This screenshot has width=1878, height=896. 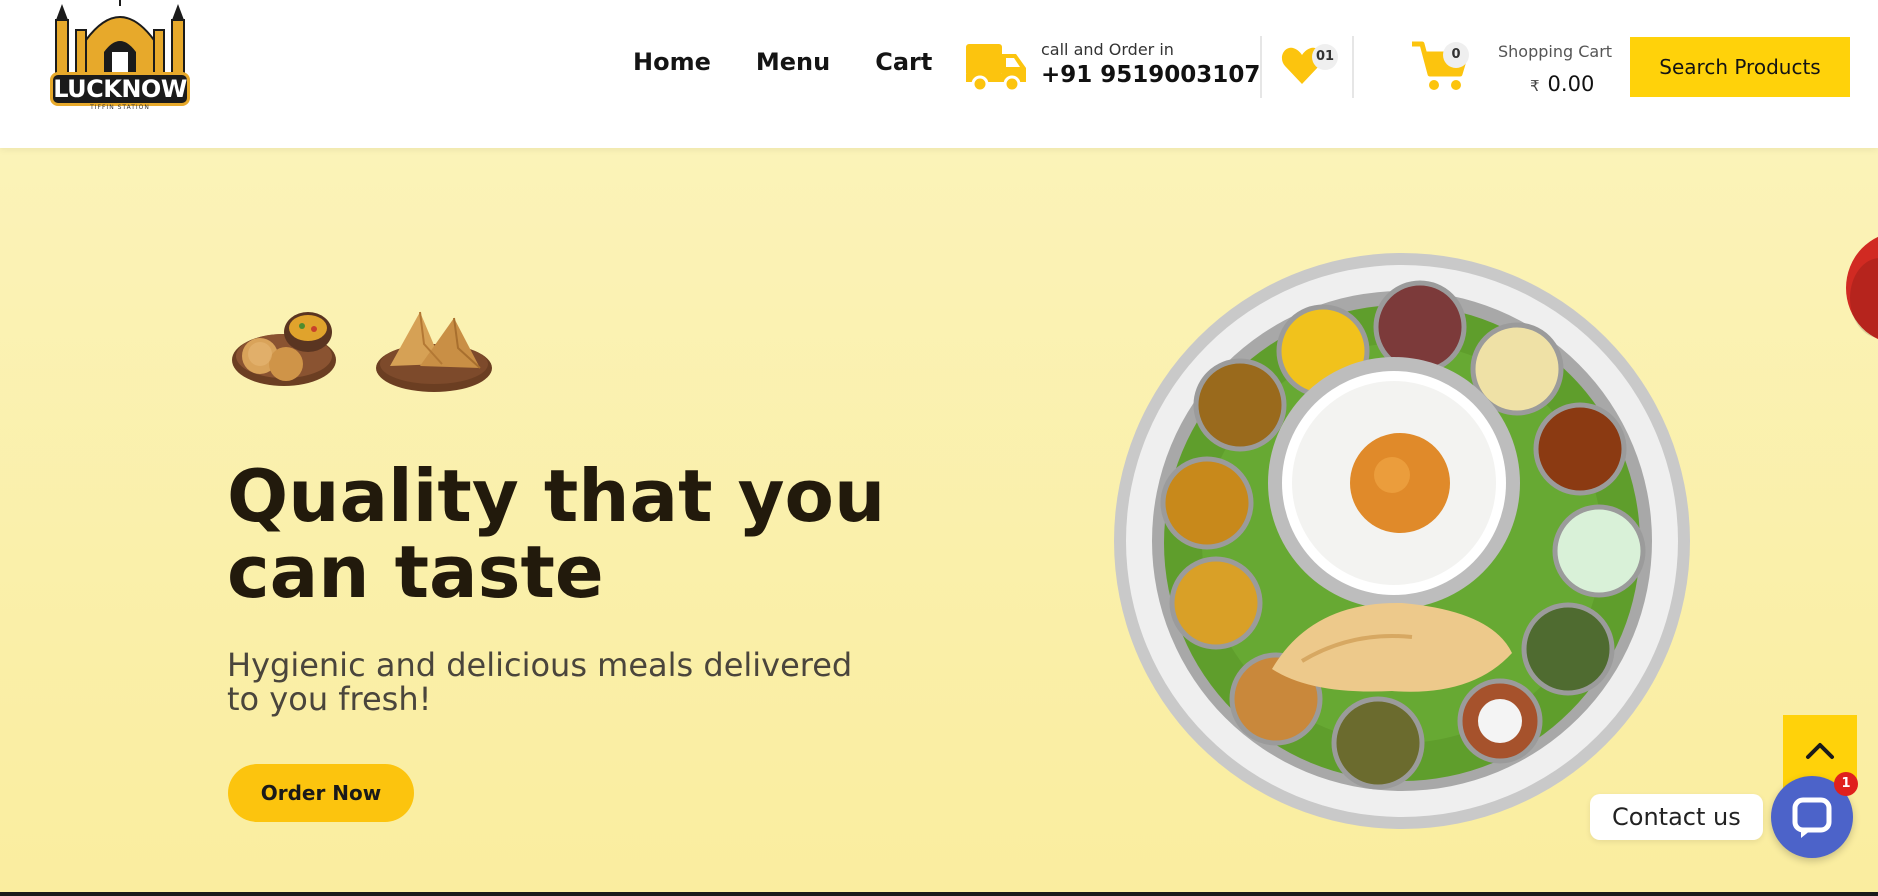 I want to click on call-order-label: call and Order in, so click(x=1107, y=49).